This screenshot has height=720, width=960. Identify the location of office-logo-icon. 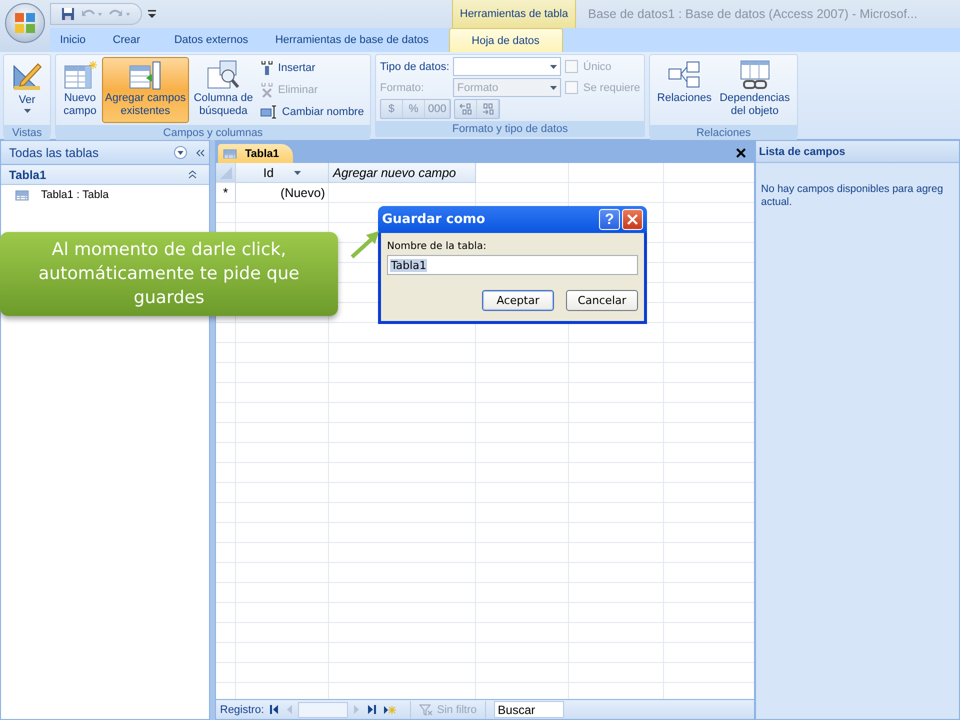
(25, 23).